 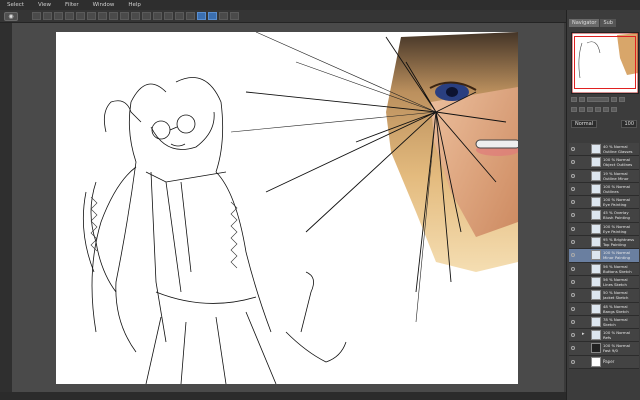 I want to click on layer-icon, so click(x=223, y=16).